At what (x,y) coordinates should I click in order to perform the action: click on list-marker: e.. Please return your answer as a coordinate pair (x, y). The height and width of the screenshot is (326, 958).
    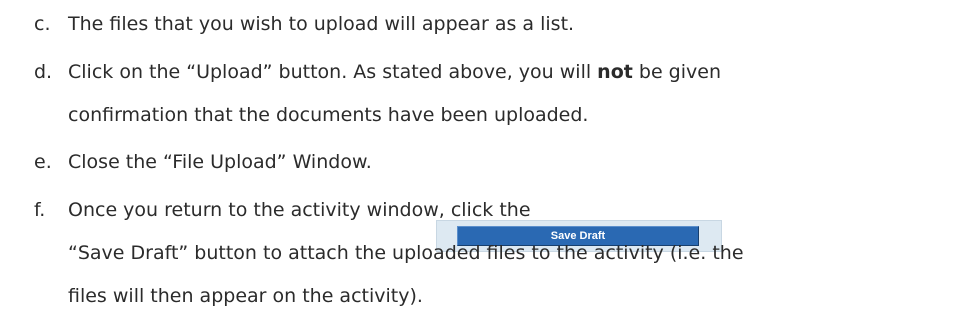
    Looking at the image, I should click on (43, 162).